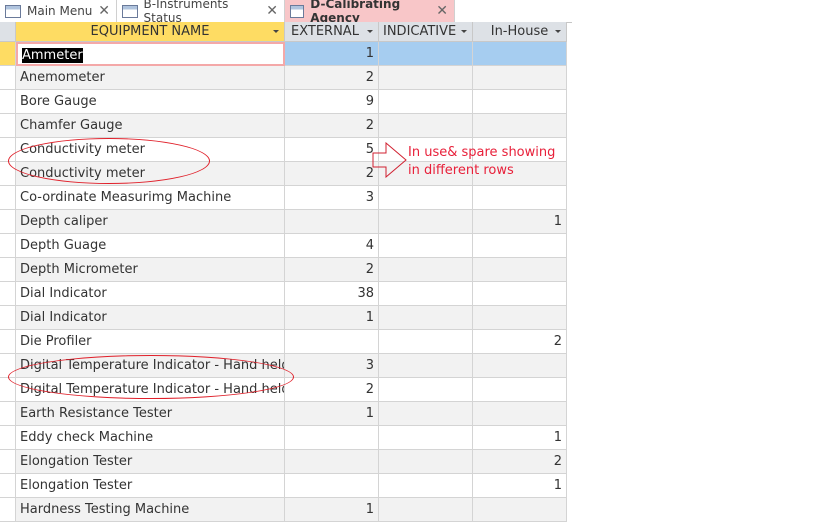 Image resolution: width=833 pixels, height=522 pixels. Describe the element at coordinates (150, 270) in the screenshot. I see `cell-equipment-name: Depth Micrometer` at that location.